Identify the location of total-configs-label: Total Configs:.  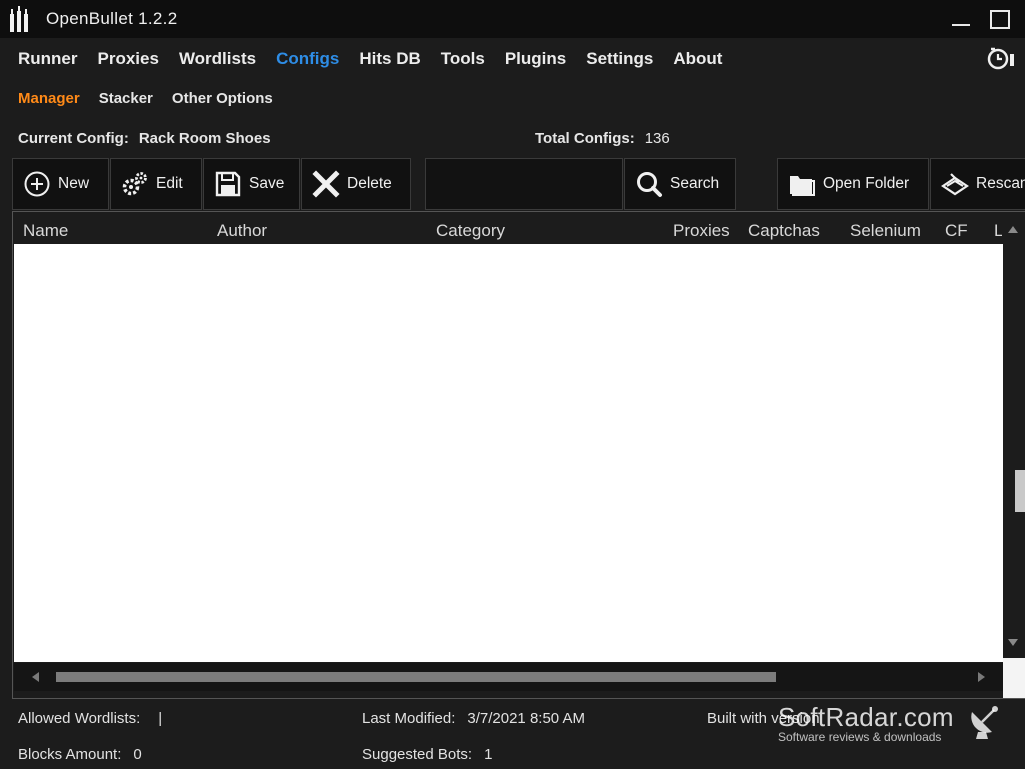
(585, 138).